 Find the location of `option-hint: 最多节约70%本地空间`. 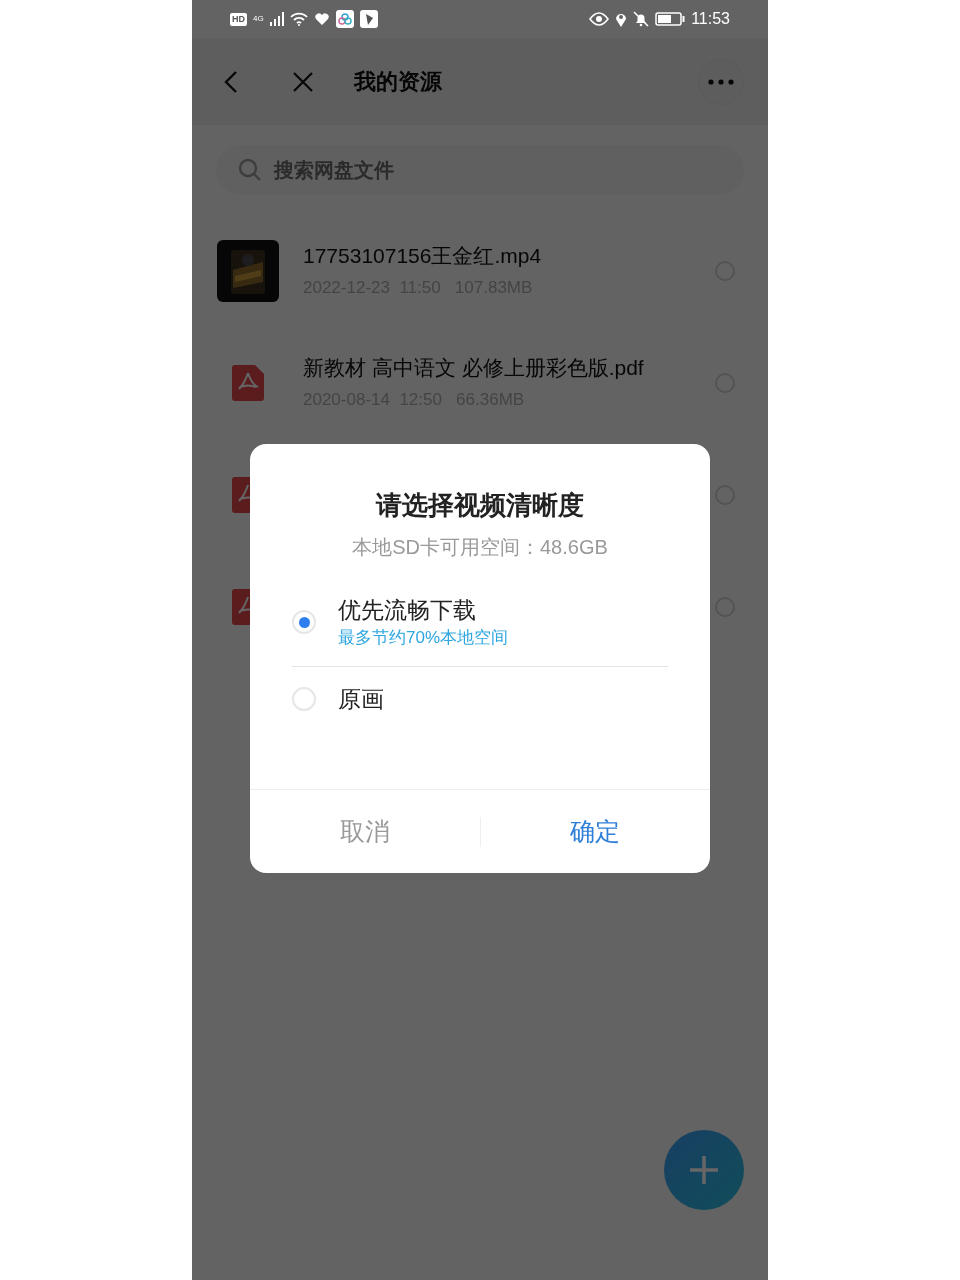

option-hint: 最多节约70%本地空间 is located at coordinates (423, 638).